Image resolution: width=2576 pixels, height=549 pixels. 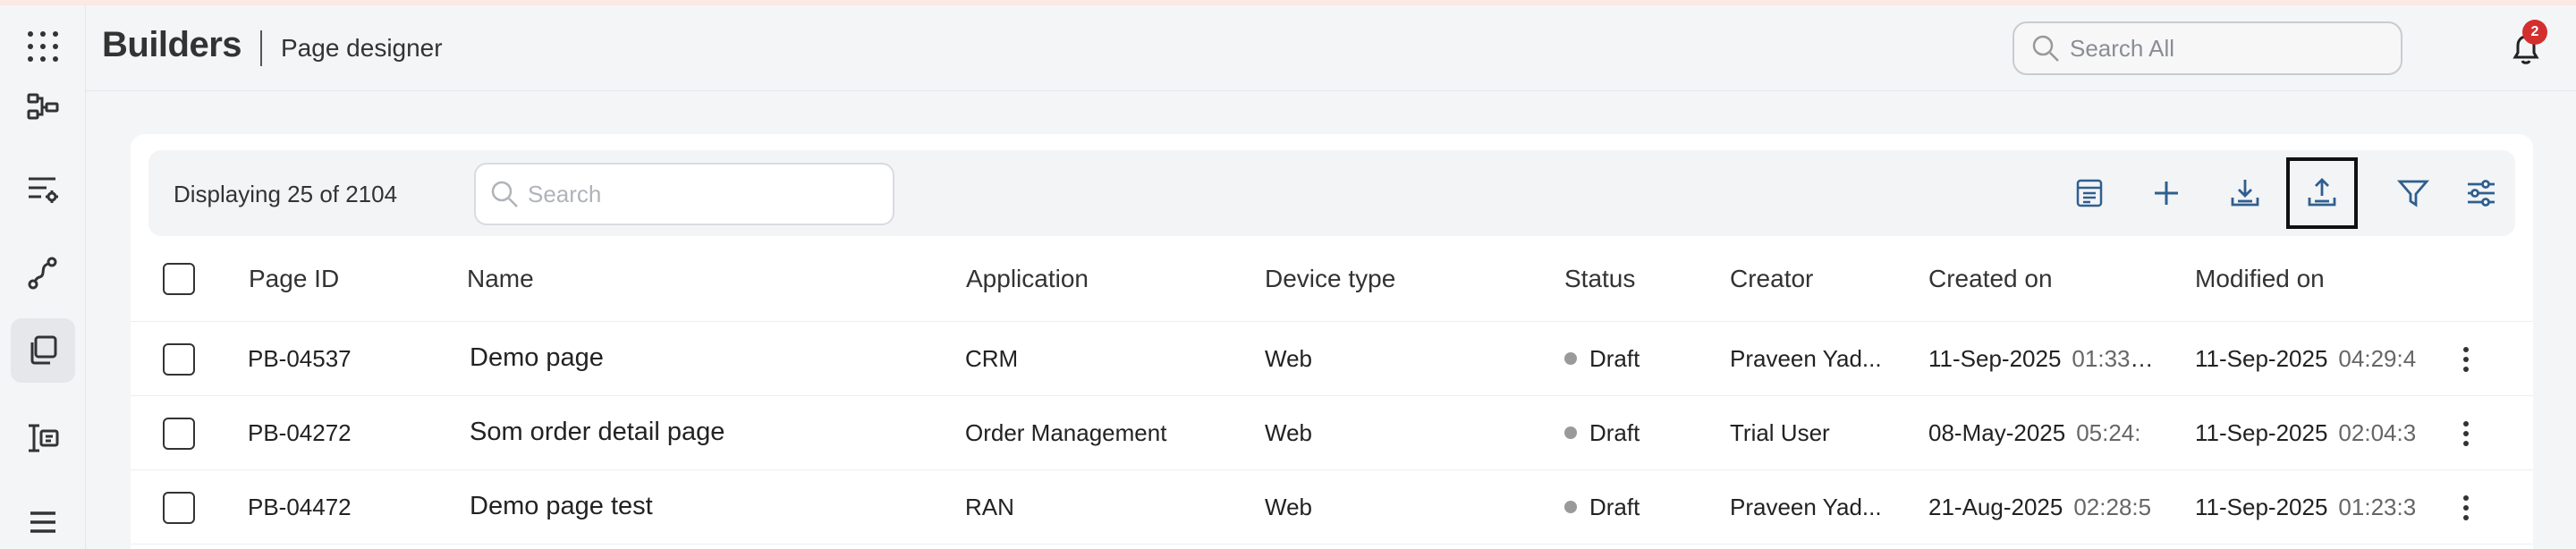 I want to click on created-date: 11-Sep-2025, so click(x=1995, y=358).